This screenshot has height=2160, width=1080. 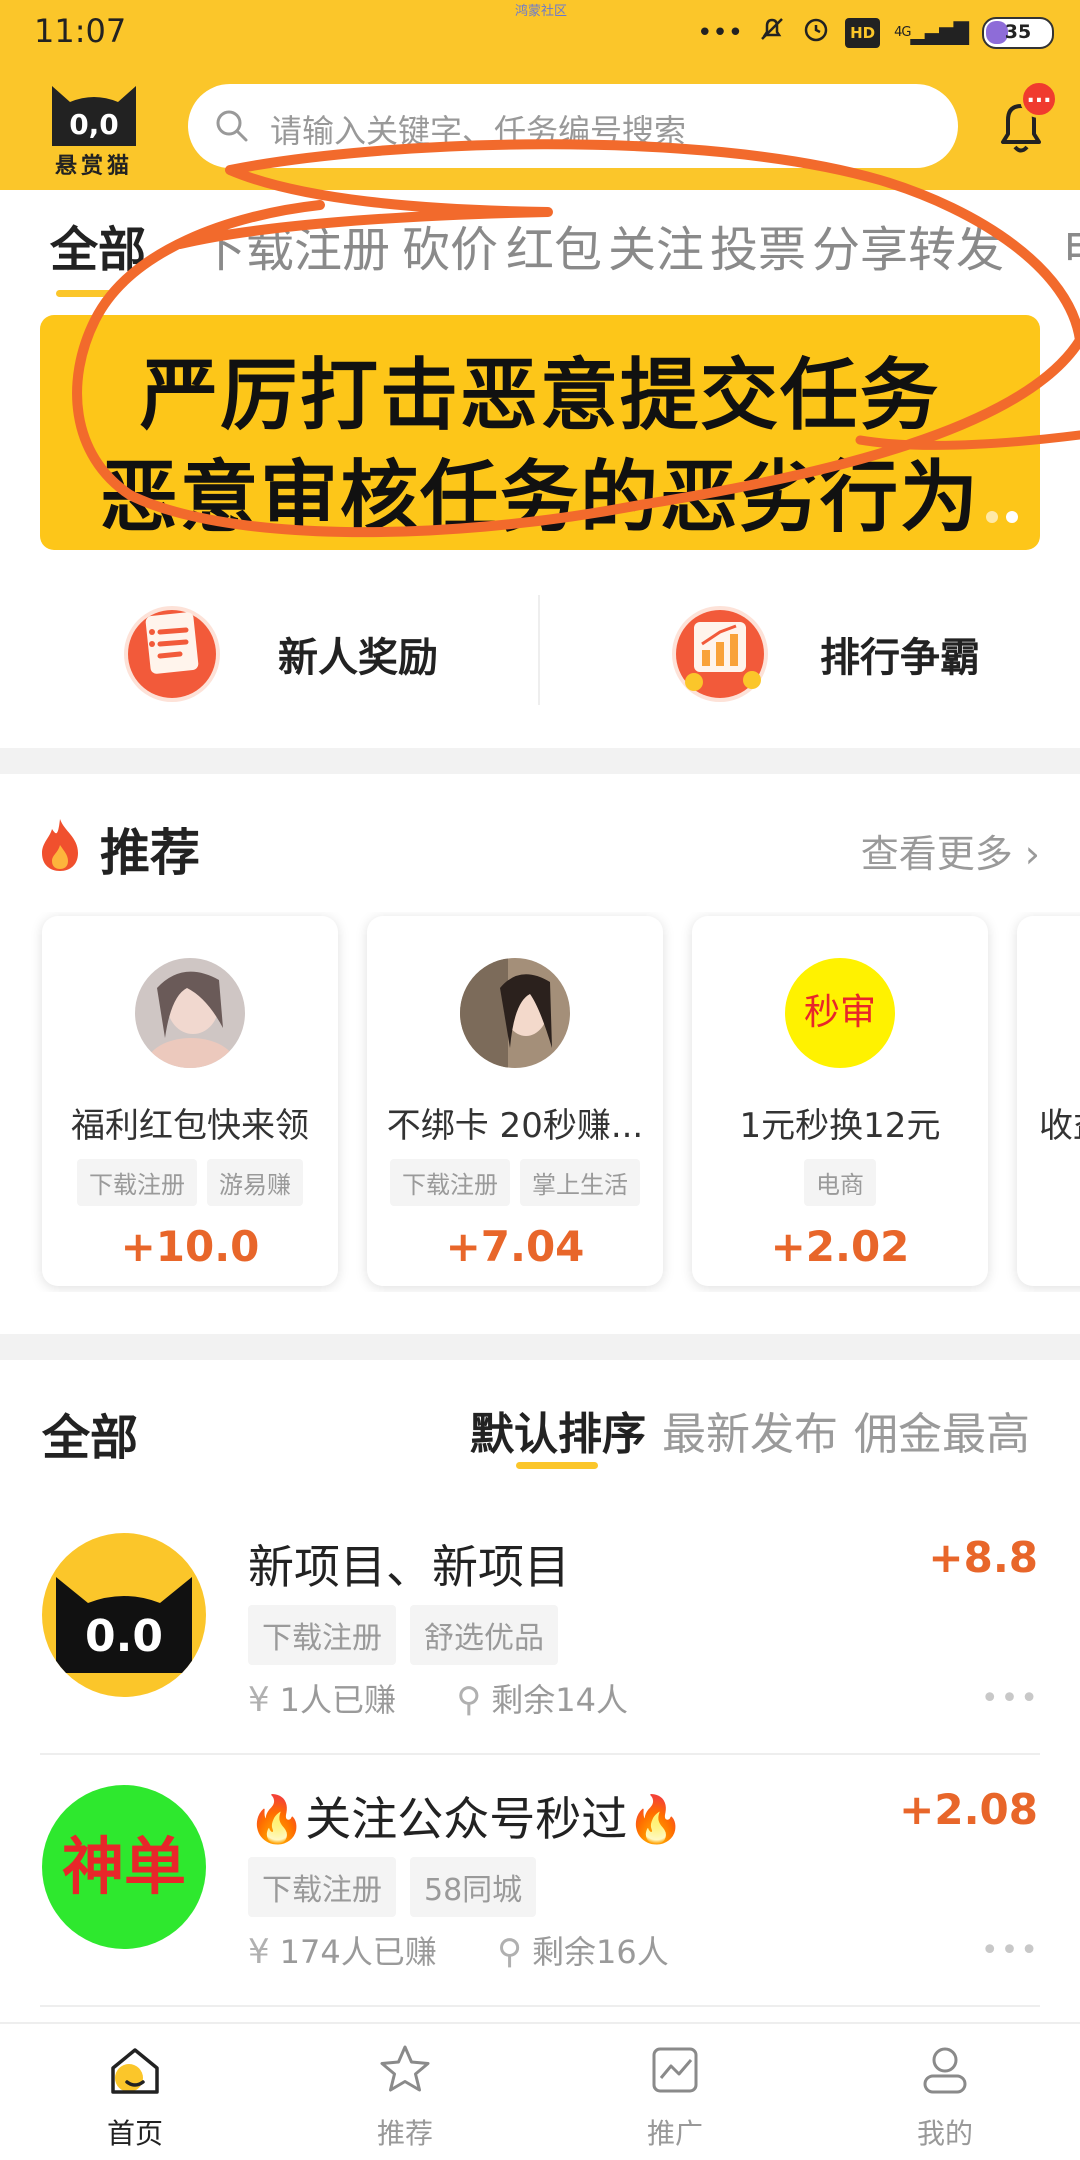 What do you see at coordinates (931, 32) in the screenshot?
I see `signal-icon: 4G▂▄▆█` at bounding box center [931, 32].